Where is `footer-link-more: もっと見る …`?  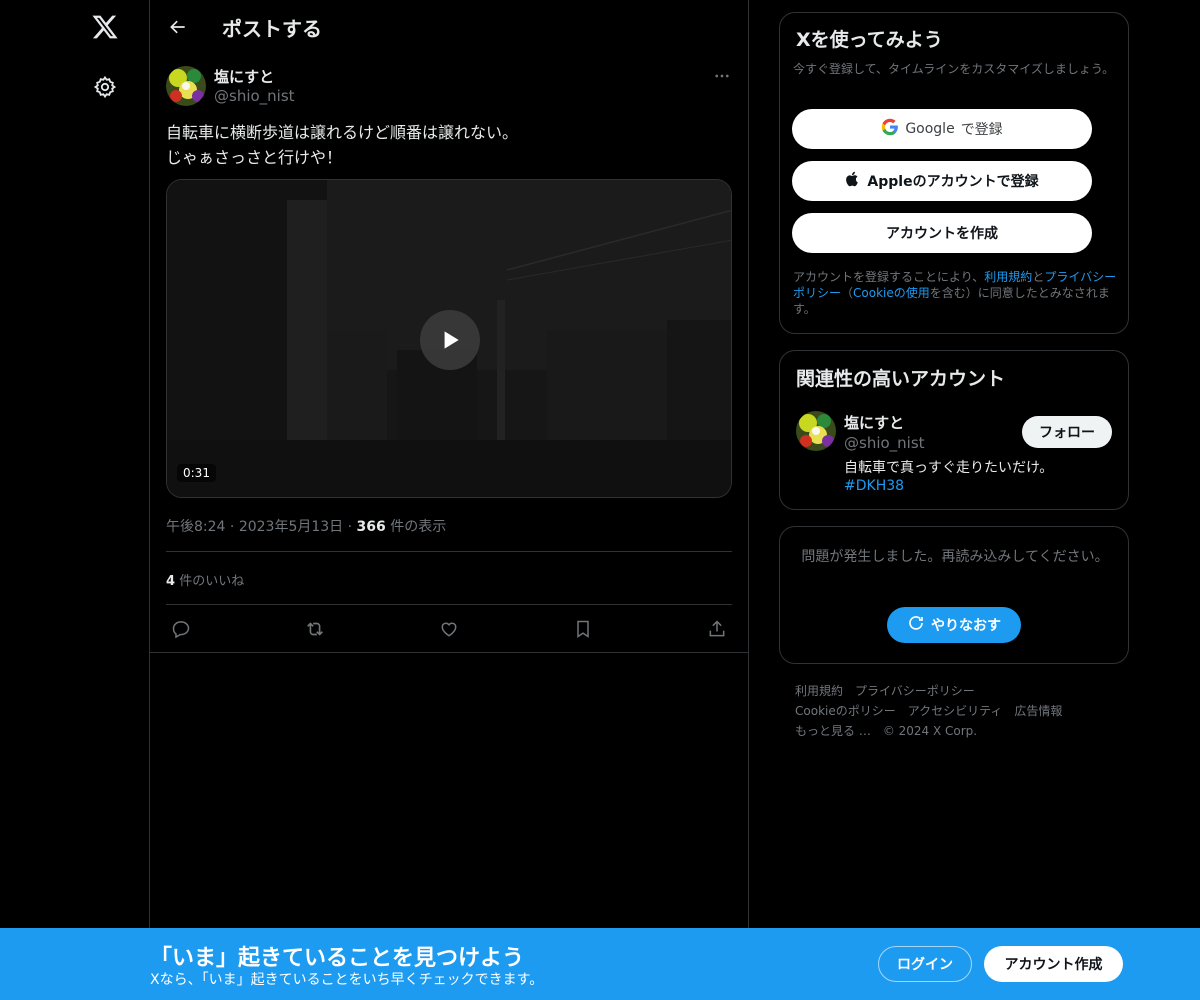 footer-link-more: もっと見る … is located at coordinates (833, 731).